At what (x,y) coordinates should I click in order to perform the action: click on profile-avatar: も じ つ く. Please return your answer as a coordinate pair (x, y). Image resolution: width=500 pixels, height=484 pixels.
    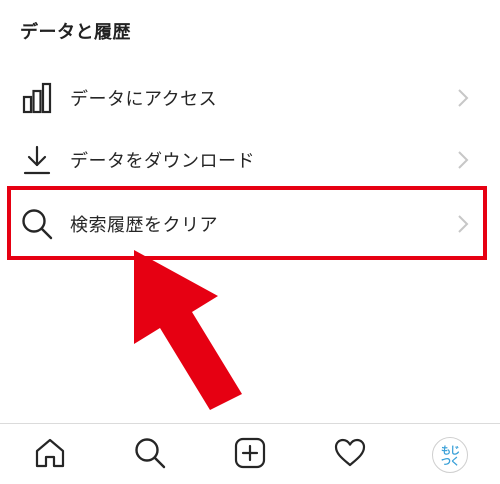
    Looking at the image, I should click on (450, 454).